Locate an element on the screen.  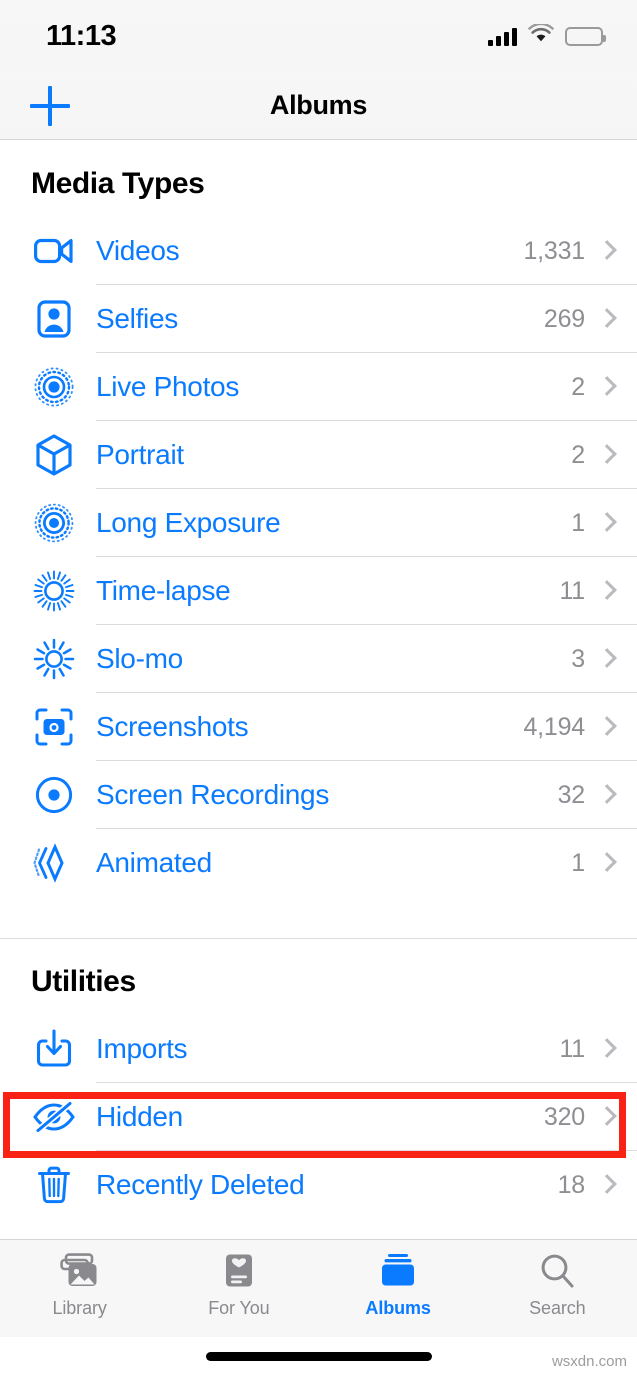
screenshot-camera-icon is located at coordinates (54, 727).